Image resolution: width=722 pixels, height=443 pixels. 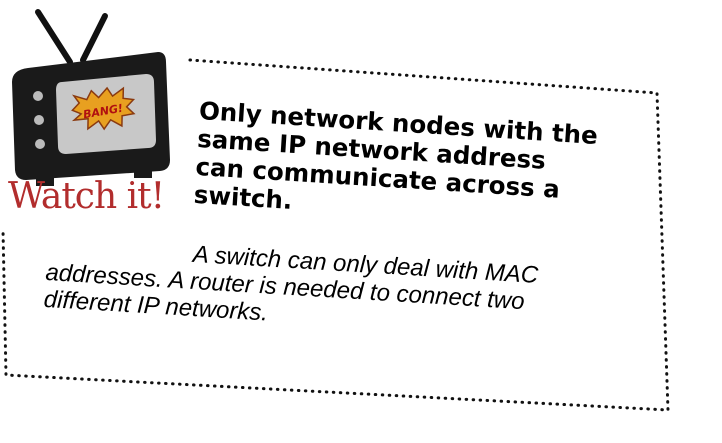 I want to click on watch-it-label: Watch it!, so click(x=86, y=196).